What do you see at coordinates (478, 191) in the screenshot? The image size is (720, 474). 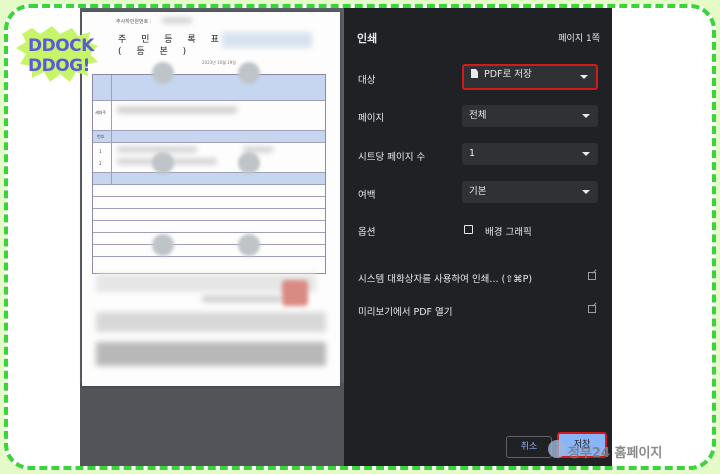 I see `margins-value: 기본` at bounding box center [478, 191].